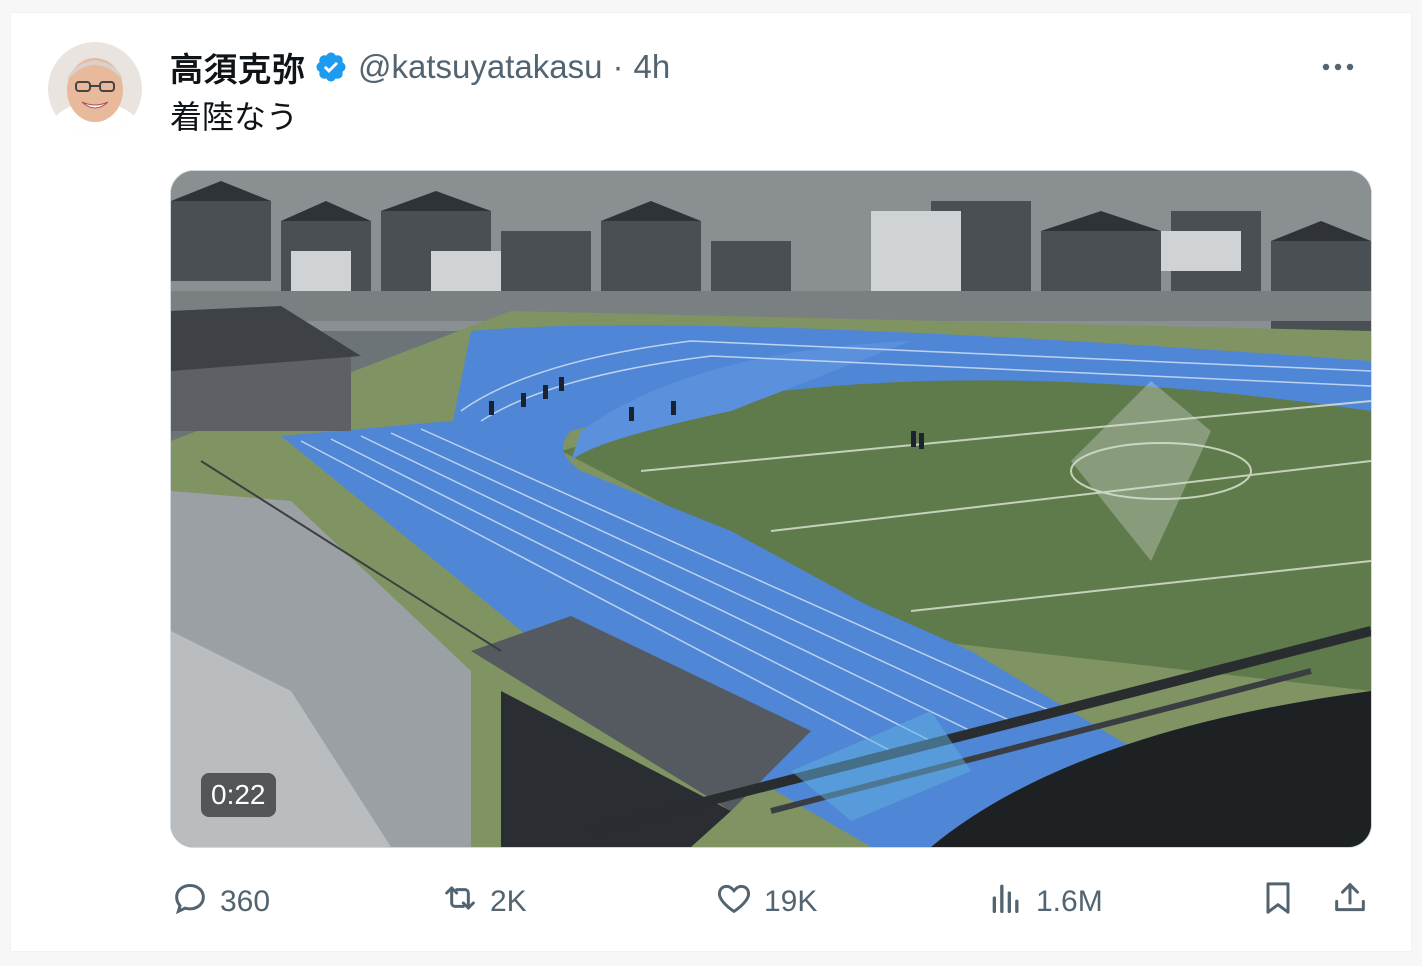 The image size is (1422, 966). I want to click on heart-icon, so click(739, 902).